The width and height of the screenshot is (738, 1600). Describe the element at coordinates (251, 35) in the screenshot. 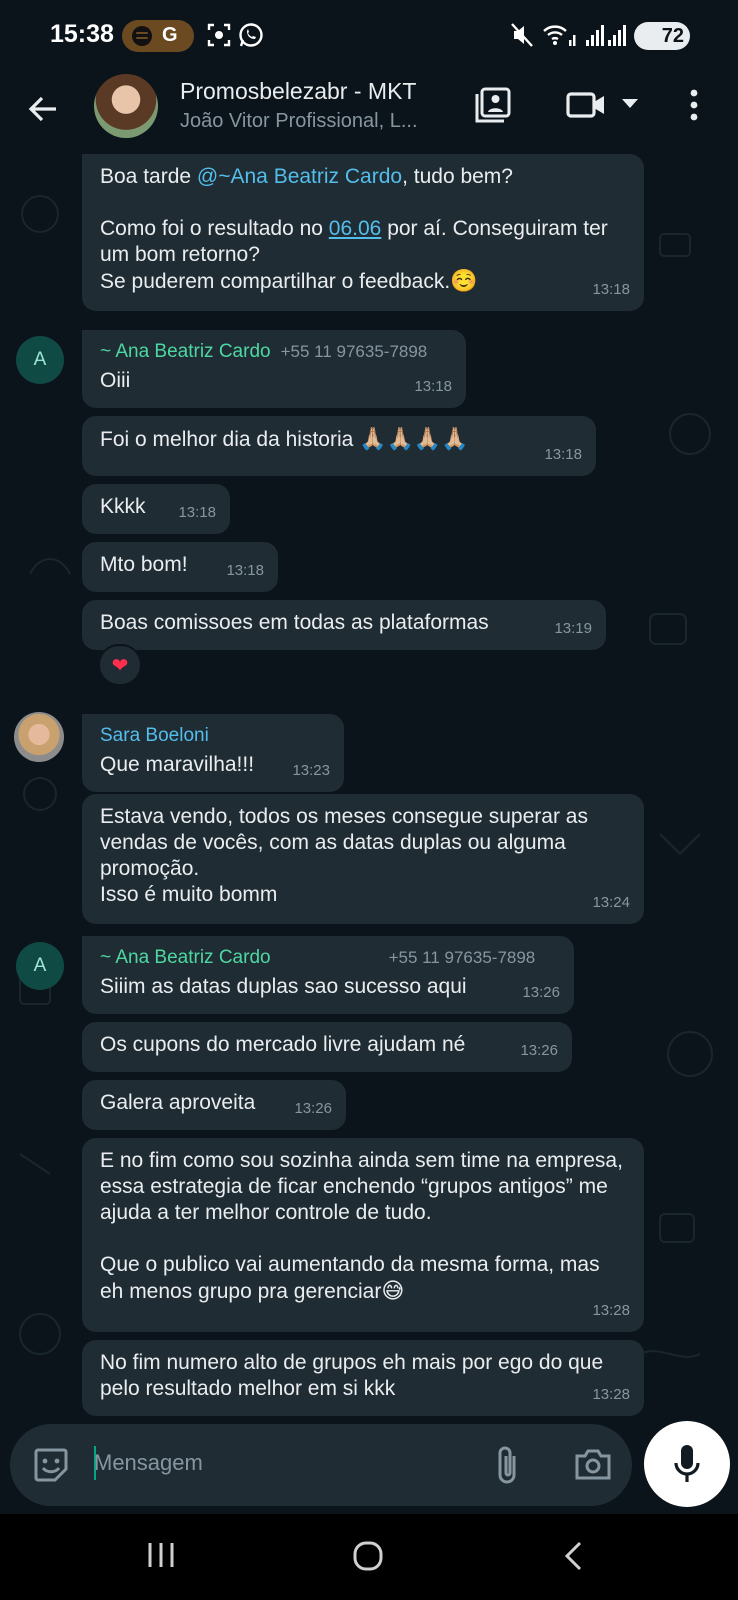

I see `whatsapp-icon` at that location.